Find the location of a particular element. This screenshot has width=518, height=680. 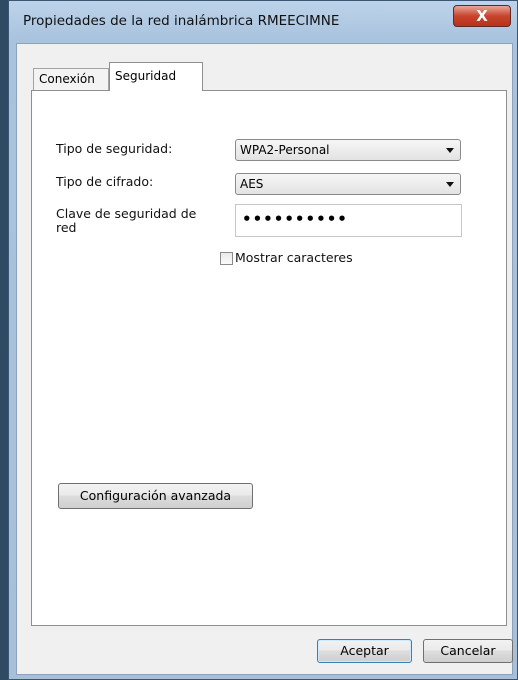

show-characters-checkbox is located at coordinates (226, 258).